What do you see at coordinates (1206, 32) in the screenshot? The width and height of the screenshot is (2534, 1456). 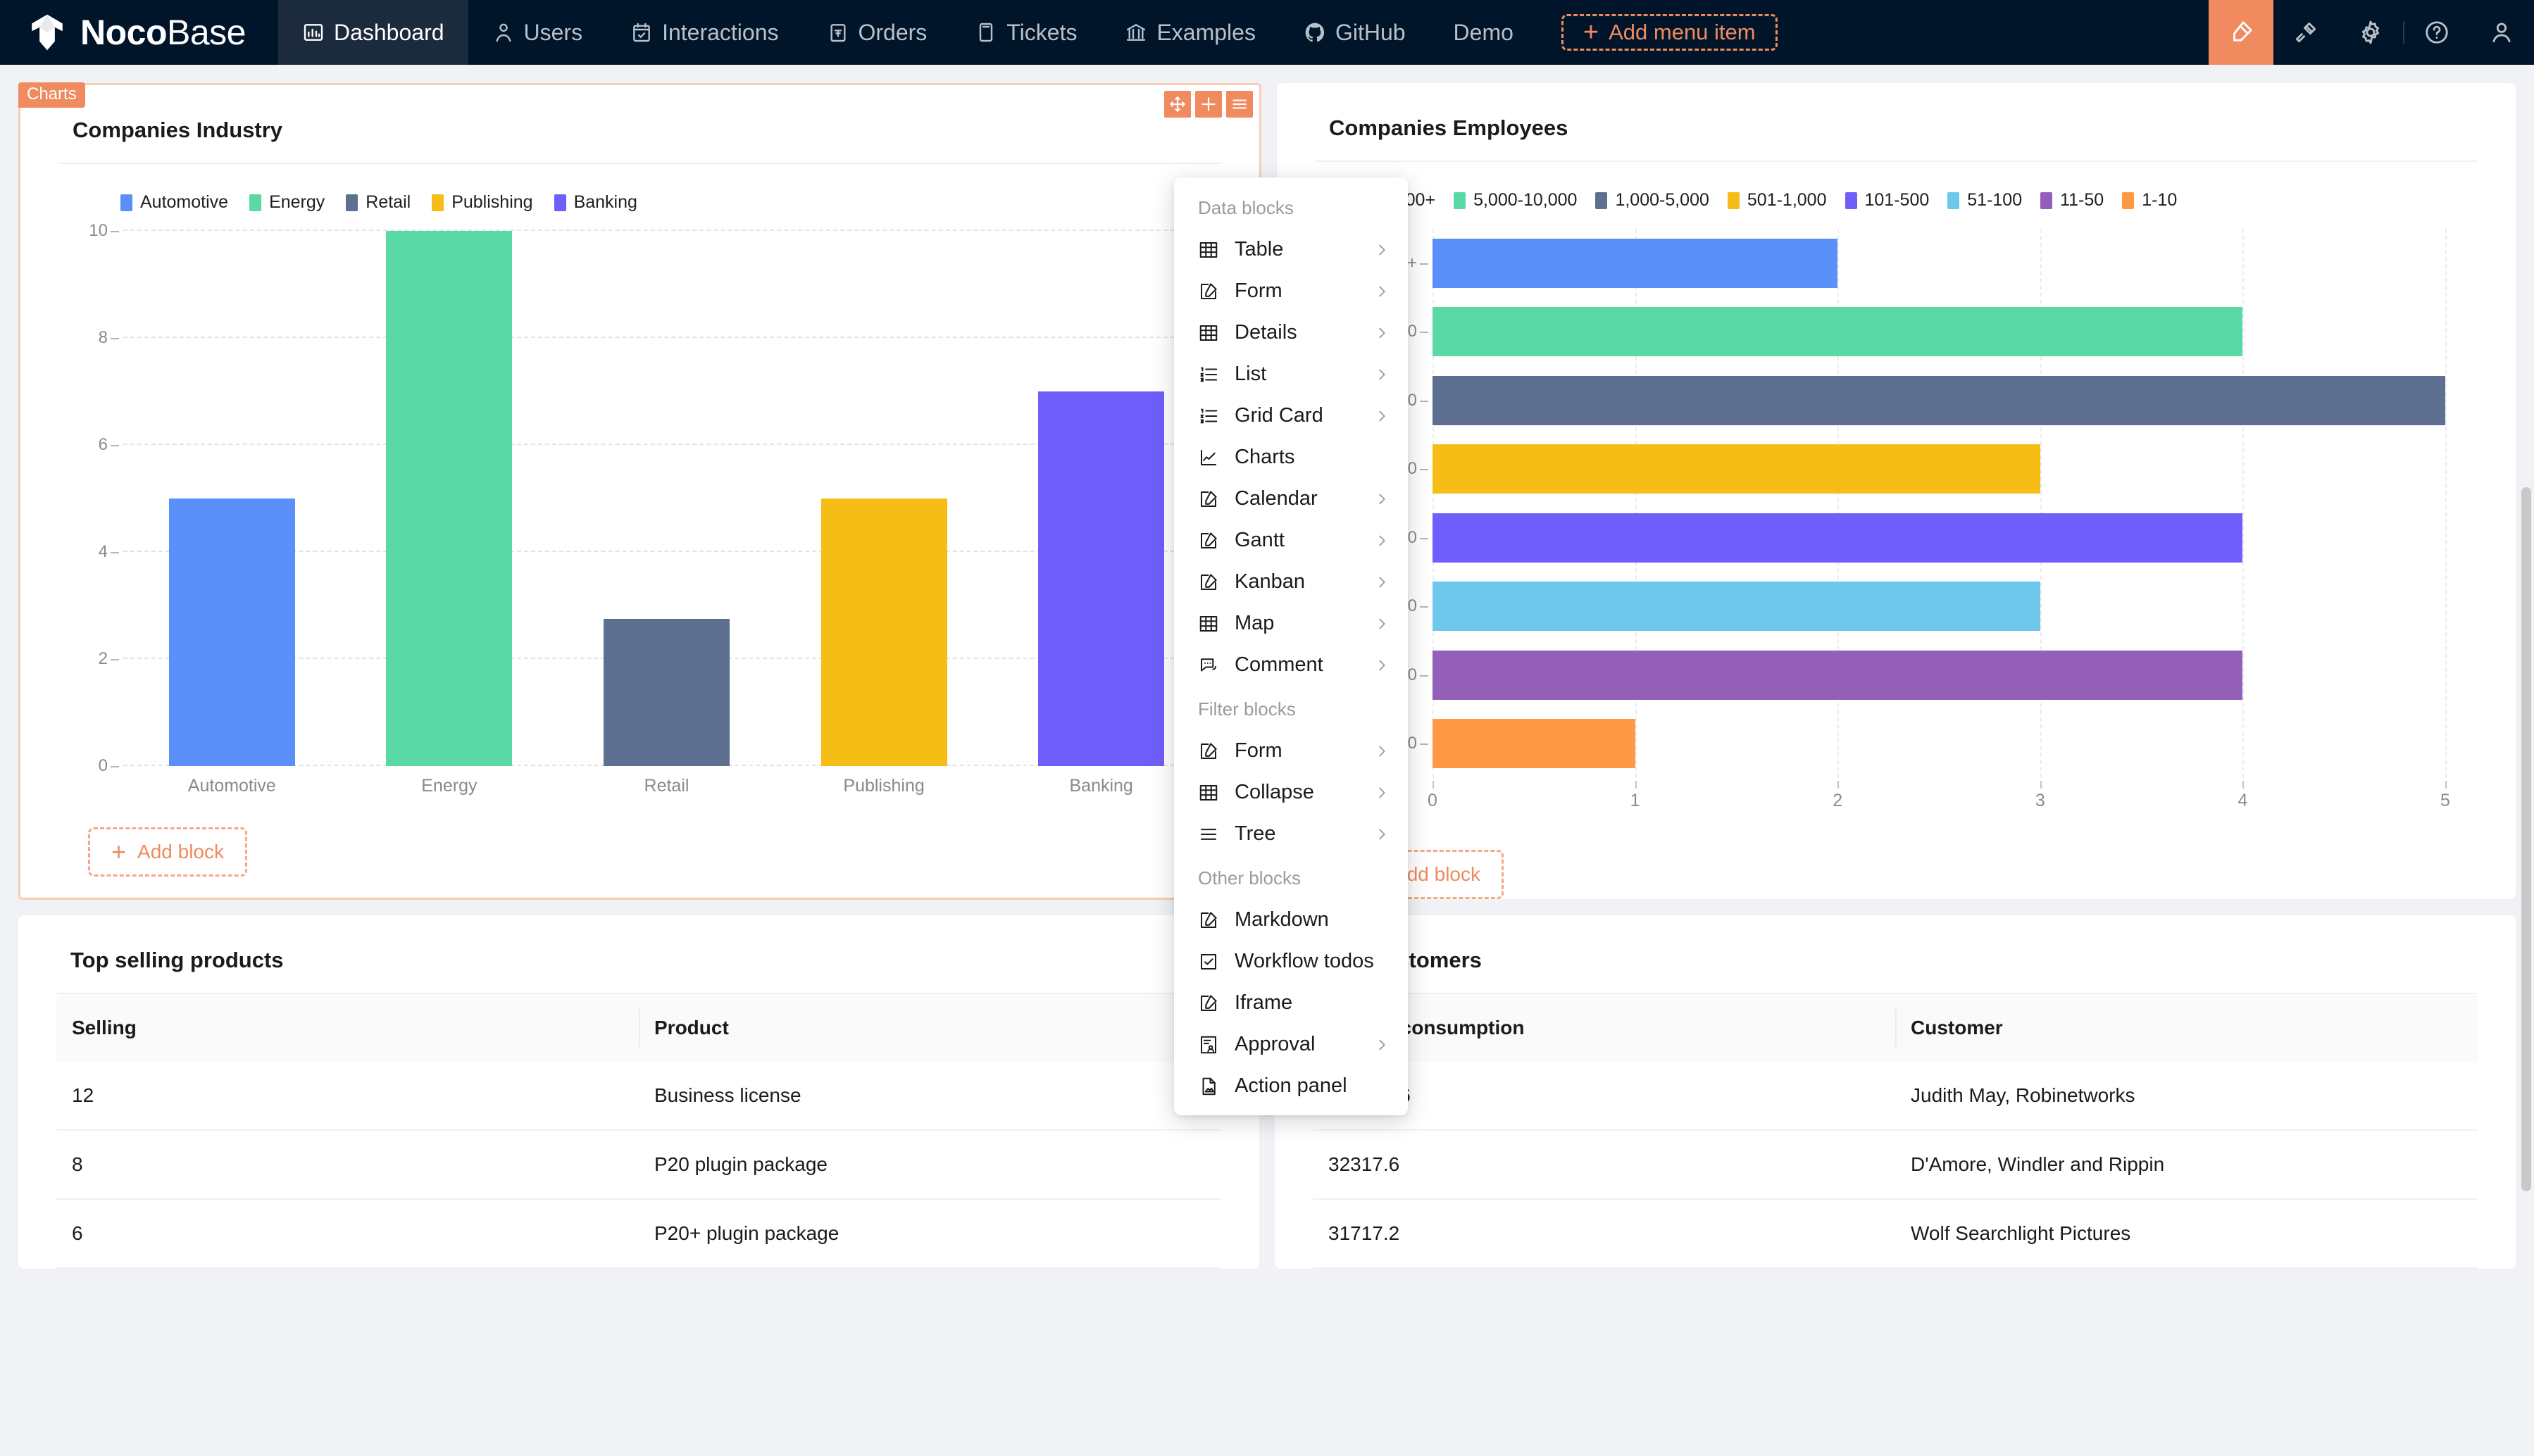 I see `nav-item-label: Examples` at bounding box center [1206, 32].